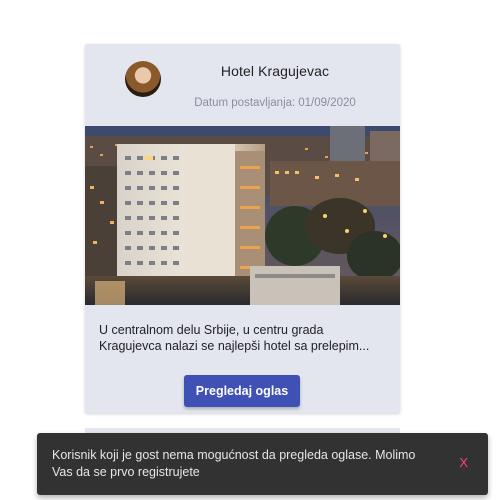 This screenshot has width=503, height=500. Describe the element at coordinates (143, 79) in the screenshot. I see `author-avatar` at that location.